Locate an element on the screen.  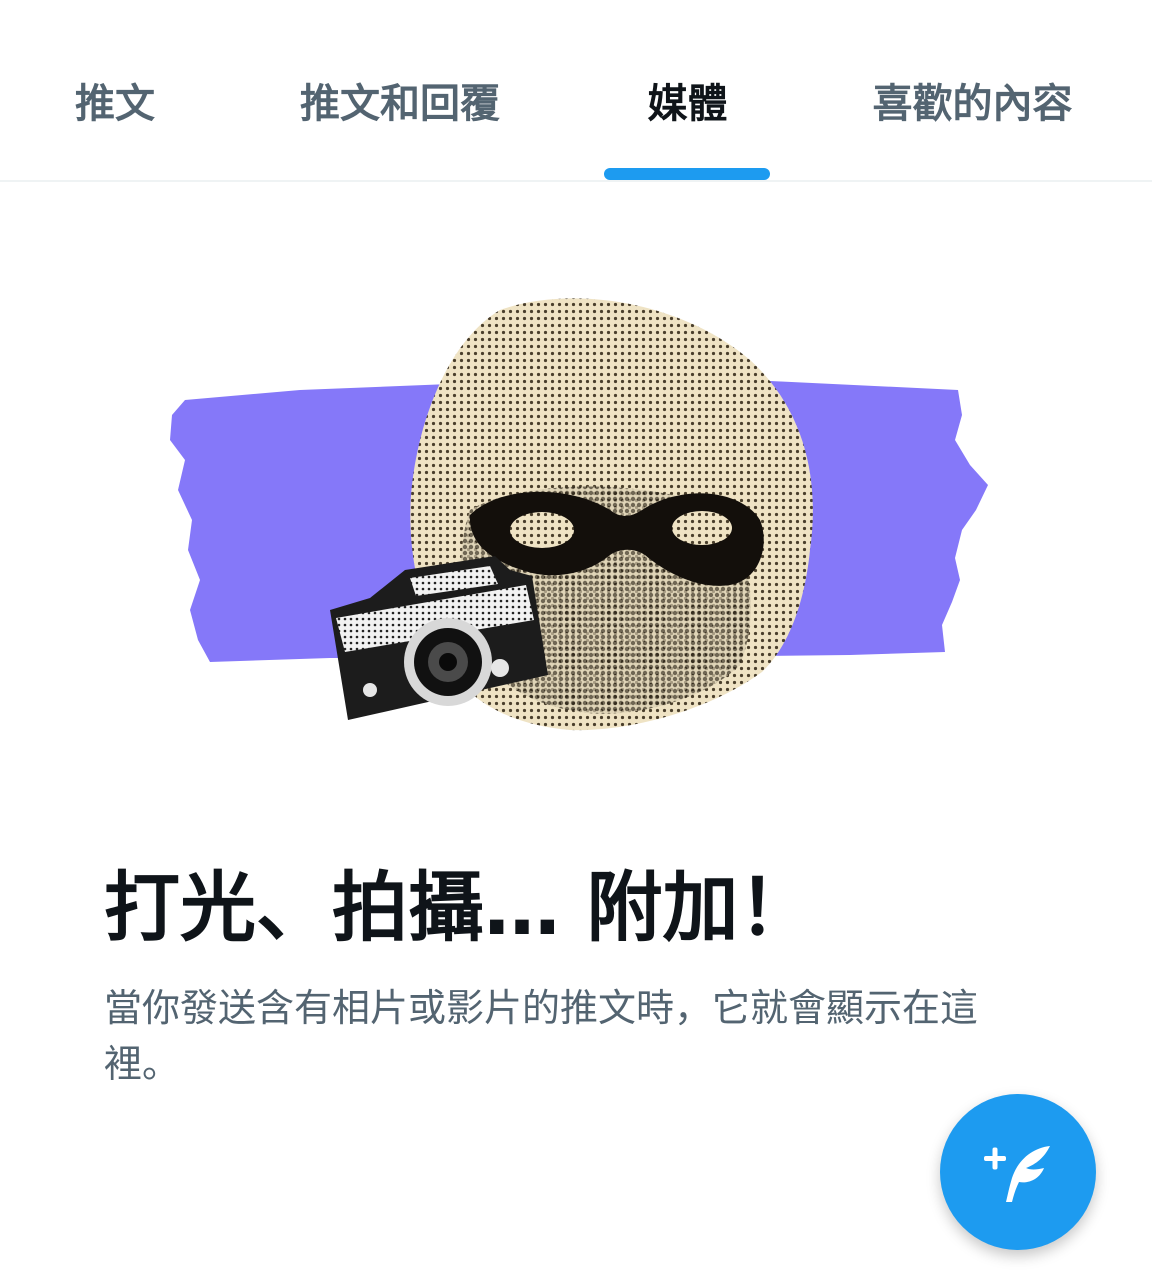
compose-tweet-icon is located at coordinates (1017, 1174).